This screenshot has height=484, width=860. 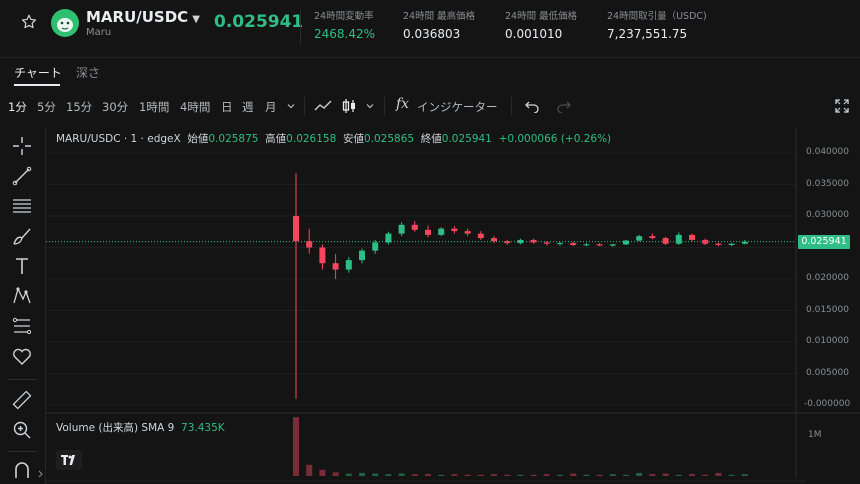 I want to click on interval-1m: 1分, so click(x=17, y=107).